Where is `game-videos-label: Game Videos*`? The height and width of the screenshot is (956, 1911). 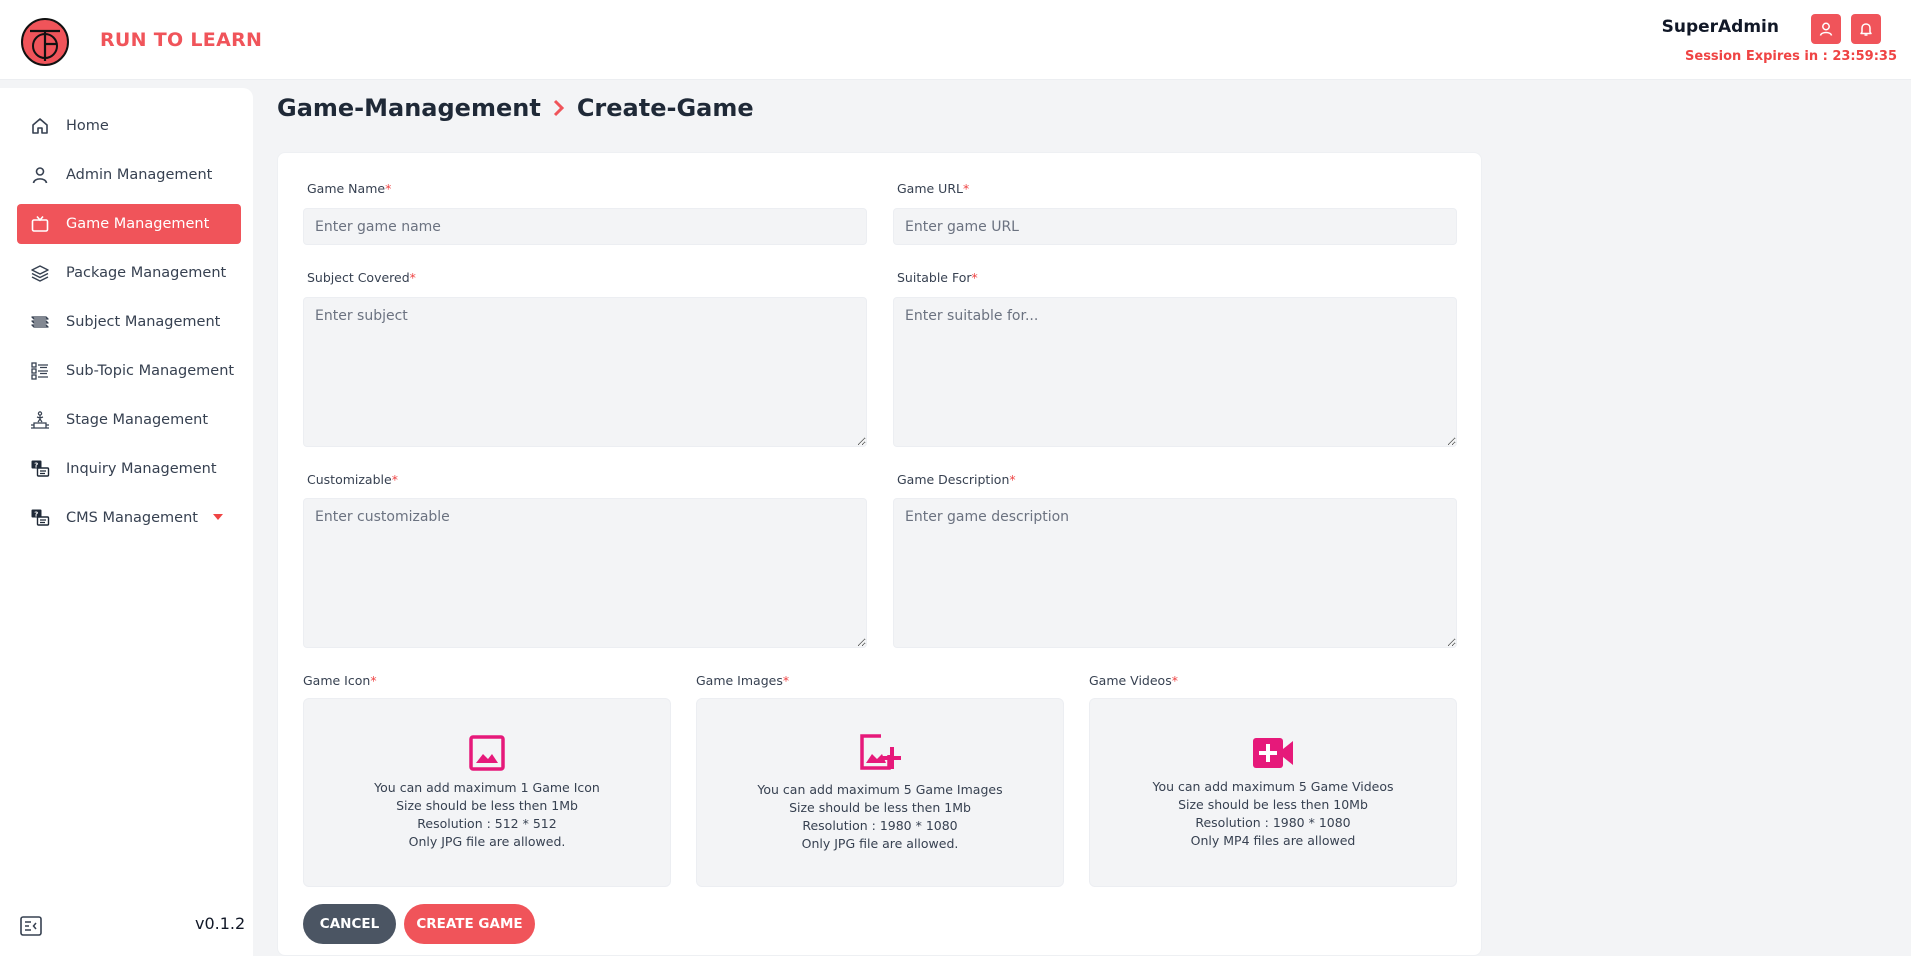
game-videos-label: Game Videos* is located at coordinates (1133, 680).